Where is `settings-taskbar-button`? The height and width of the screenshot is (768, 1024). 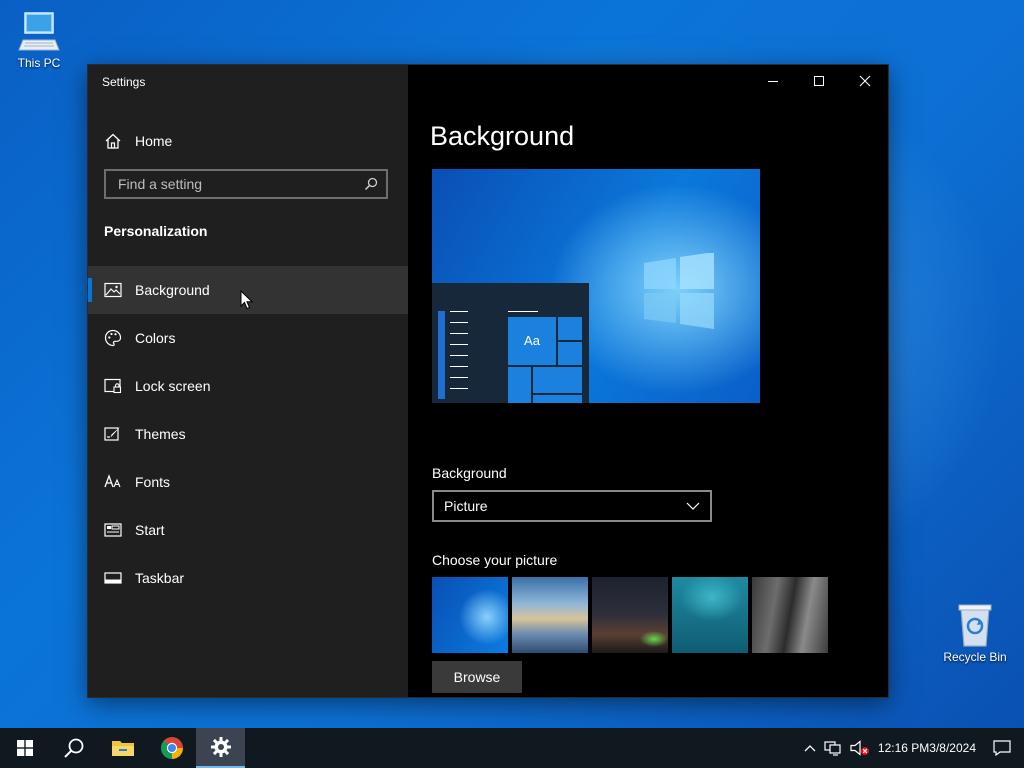 settings-taskbar-button is located at coordinates (220, 748).